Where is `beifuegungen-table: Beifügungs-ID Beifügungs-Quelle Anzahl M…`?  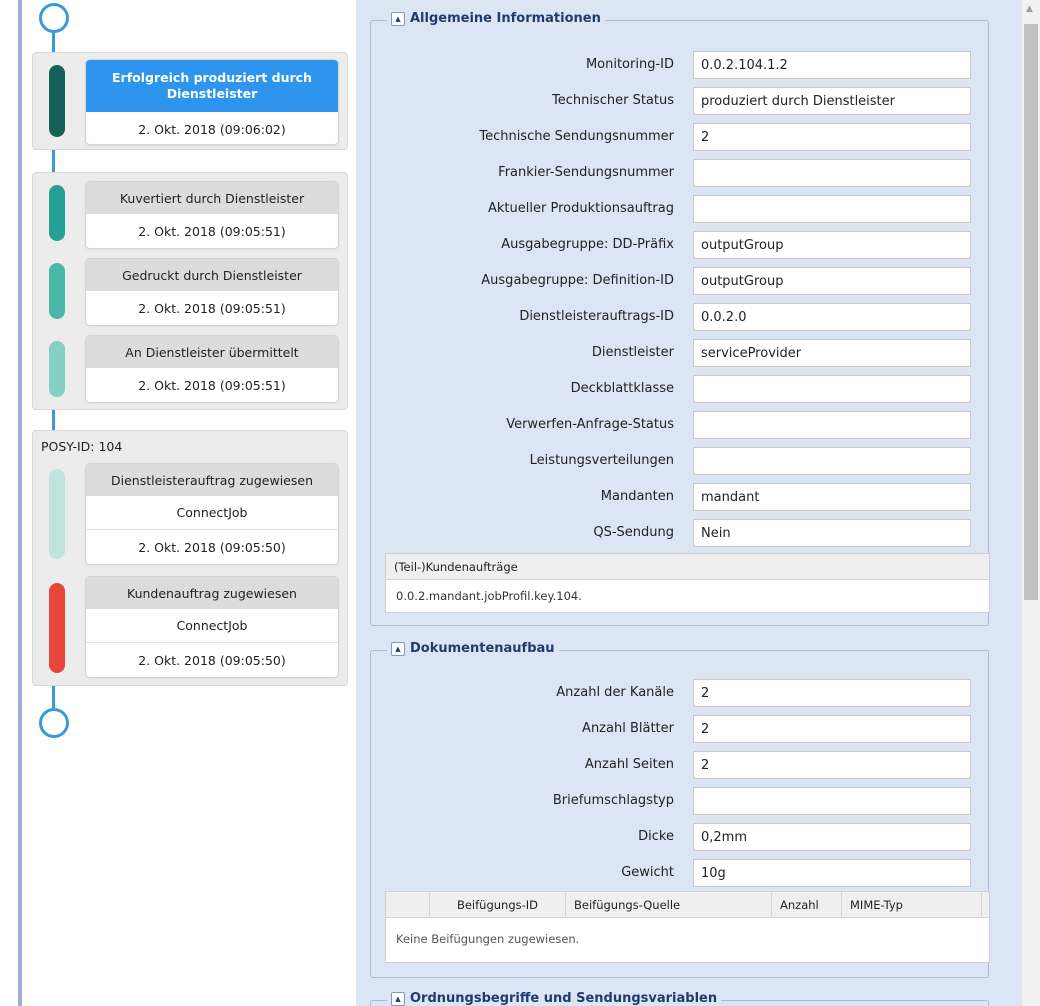 beifuegungen-table: Beifügungs-ID Beifügungs-Quelle Anzahl M… is located at coordinates (687, 927).